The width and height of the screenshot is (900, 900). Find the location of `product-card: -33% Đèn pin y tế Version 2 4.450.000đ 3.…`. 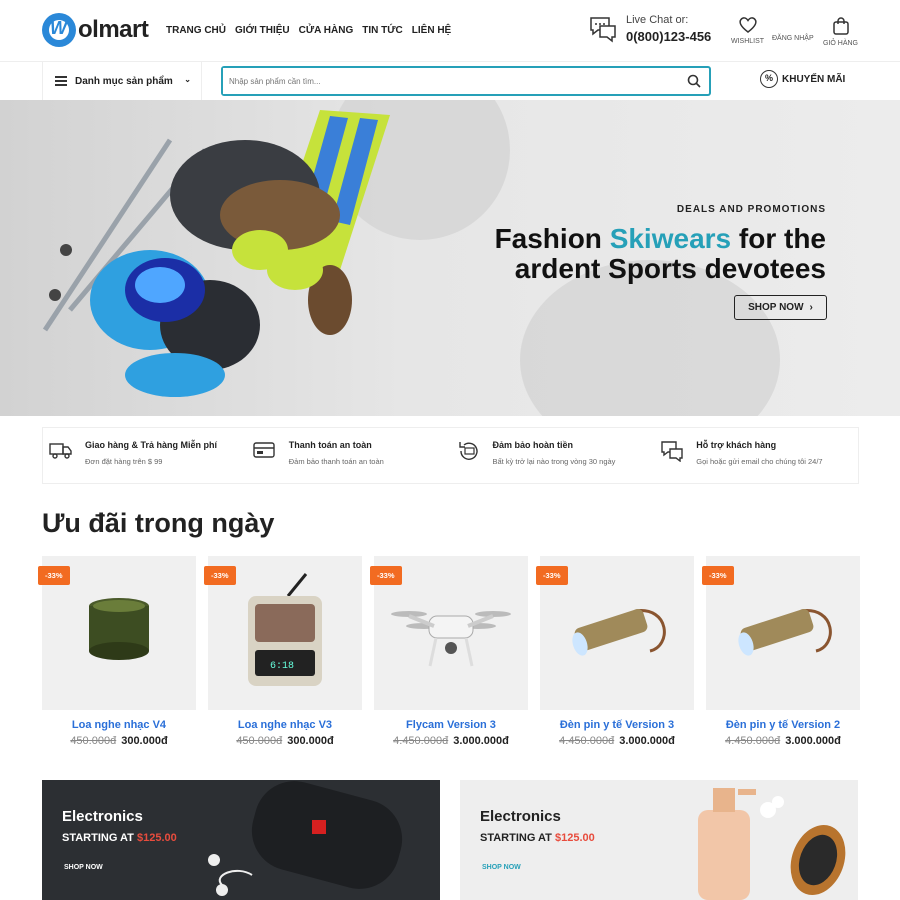

product-card: -33% Đèn pin y tế Version 2 4.450.000đ 3.… is located at coordinates (781, 651).